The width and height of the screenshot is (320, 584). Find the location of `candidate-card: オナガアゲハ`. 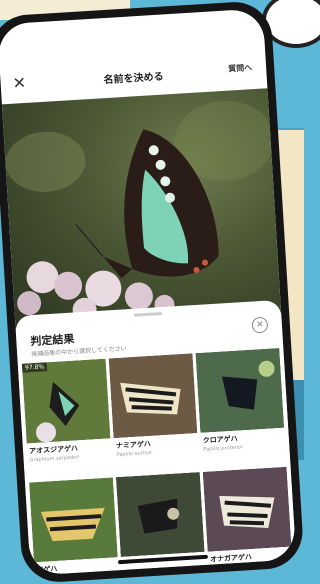

candidate-card: オナガアゲハ is located at coordinates (248, 521).